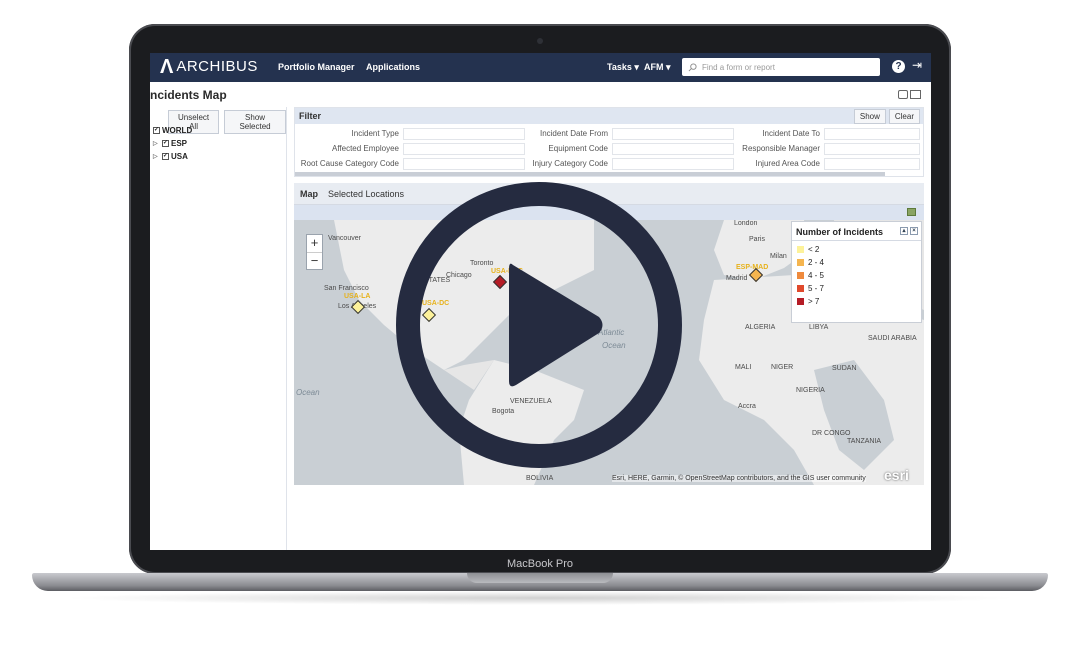 The image size is (1080, 648). Describe the element at coordinates (217, 66) in the screenshot. I see `logo-text: ARCHIBUS` at that location.